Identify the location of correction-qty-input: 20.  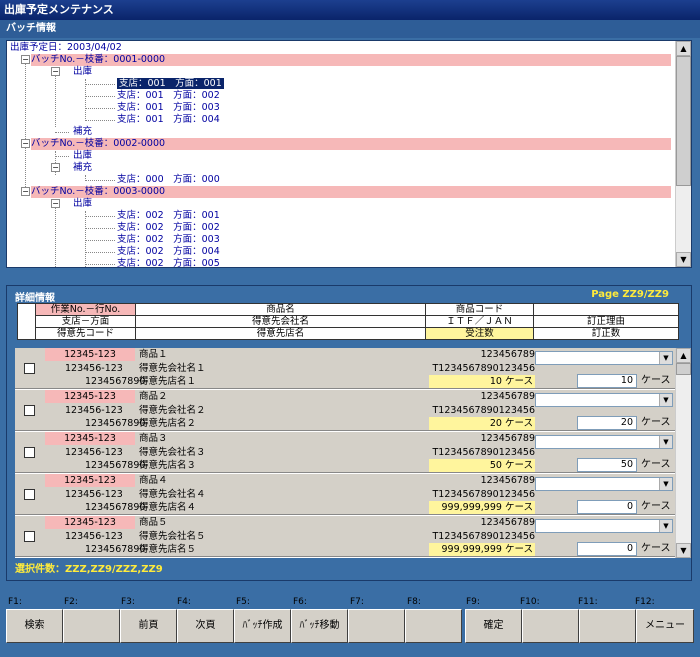
(607, 423).